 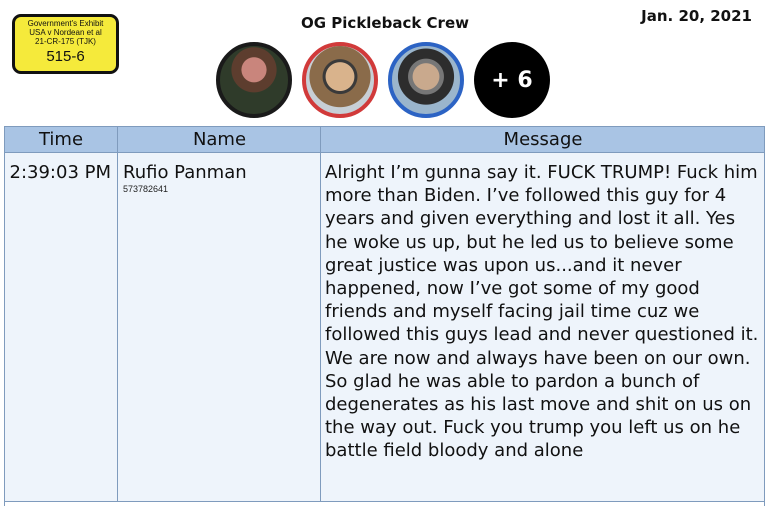 What do you see at coordinates (384, 503) in the screenshot?
I see `next-row-edge` at bounding box center [384, 503].